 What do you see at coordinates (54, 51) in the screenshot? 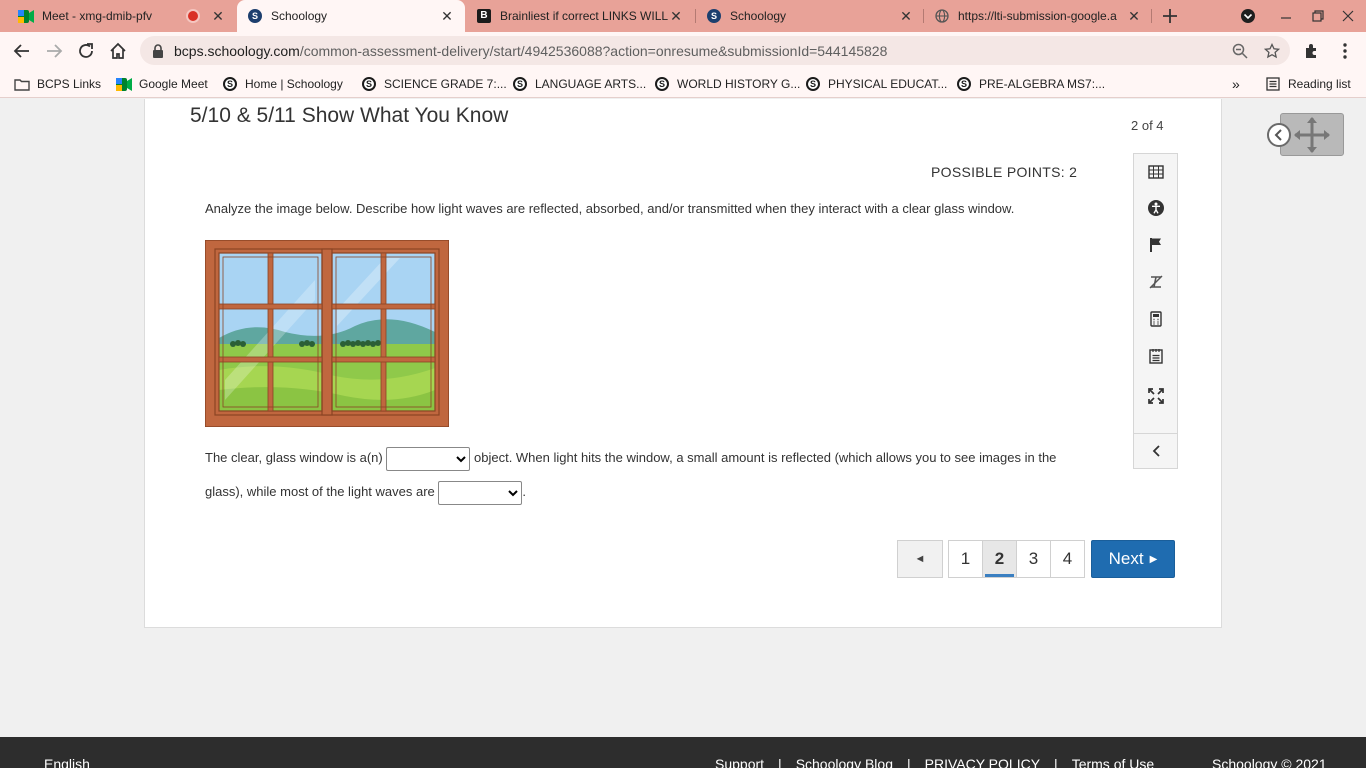
I see `forward-arrow-icon` at bounding box center [54, 51].